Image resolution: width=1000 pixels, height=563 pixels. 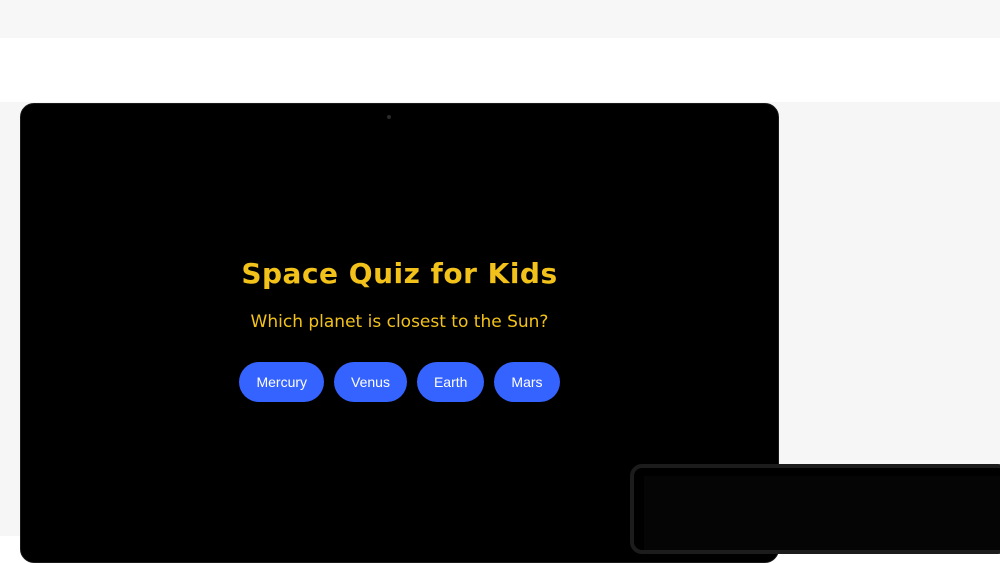 What do you see at coordinates (370, 382) in the screenshot?
I see `answer-button-venus: Venus` at bounding box center [370, 382].